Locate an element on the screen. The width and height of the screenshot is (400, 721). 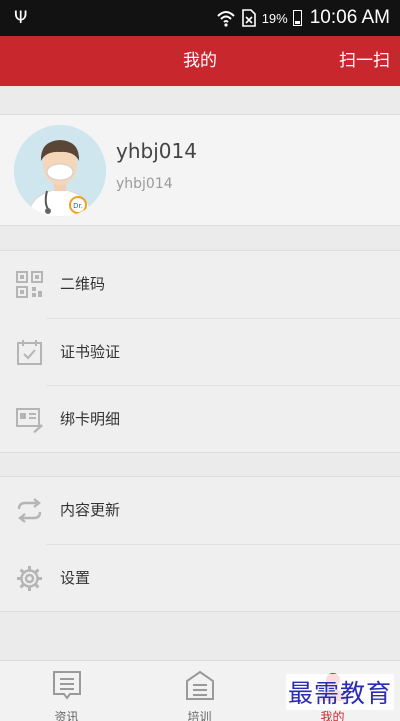
svg-text: Dr. is located at coordinates (78, 206).